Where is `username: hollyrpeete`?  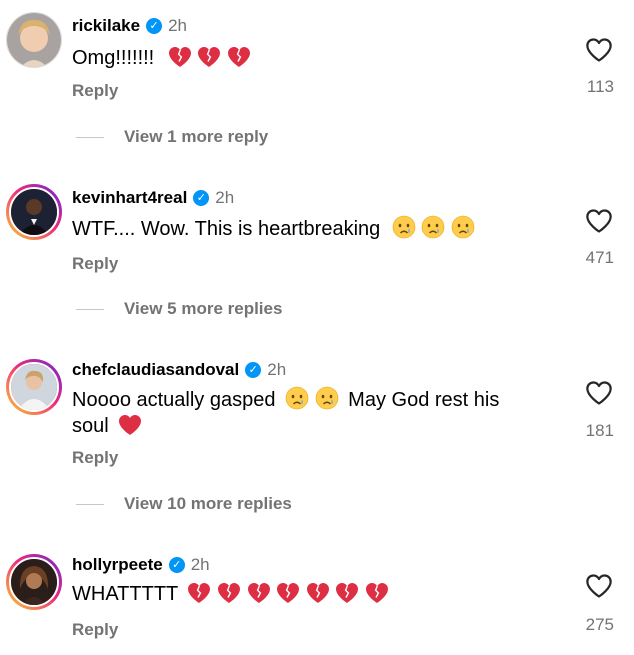
username: hollyrpeete is located at coordinates (117, 565).